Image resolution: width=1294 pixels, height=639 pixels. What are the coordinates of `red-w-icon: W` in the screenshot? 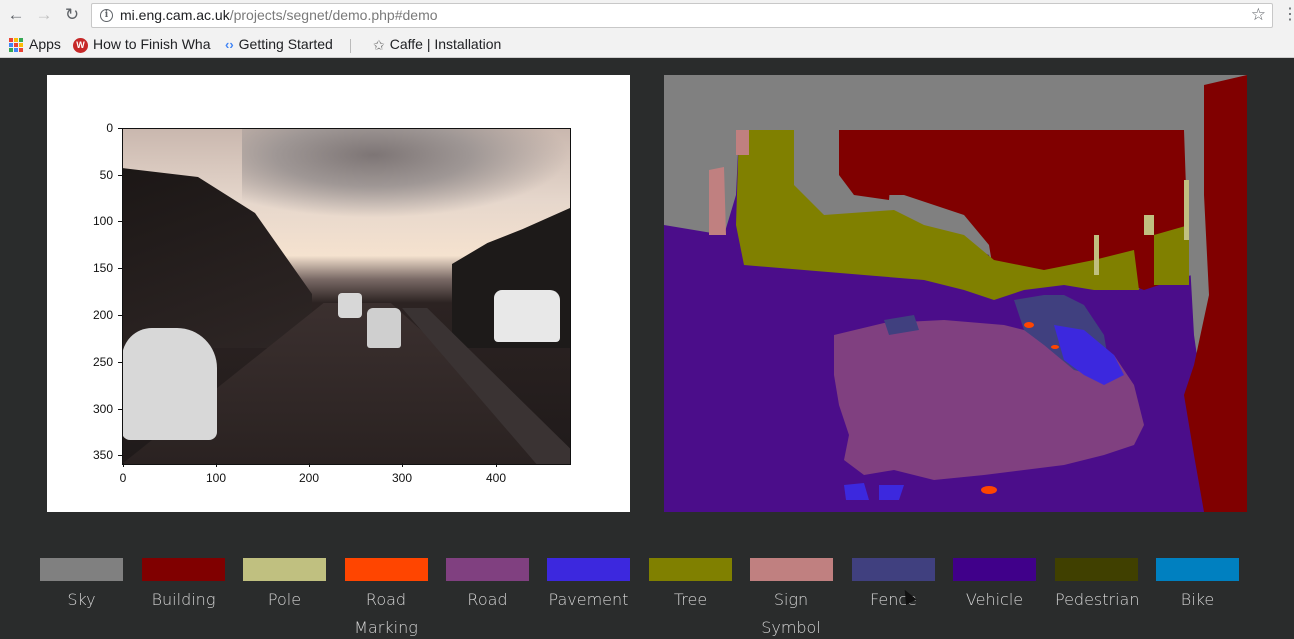 It's located at (80, 45).